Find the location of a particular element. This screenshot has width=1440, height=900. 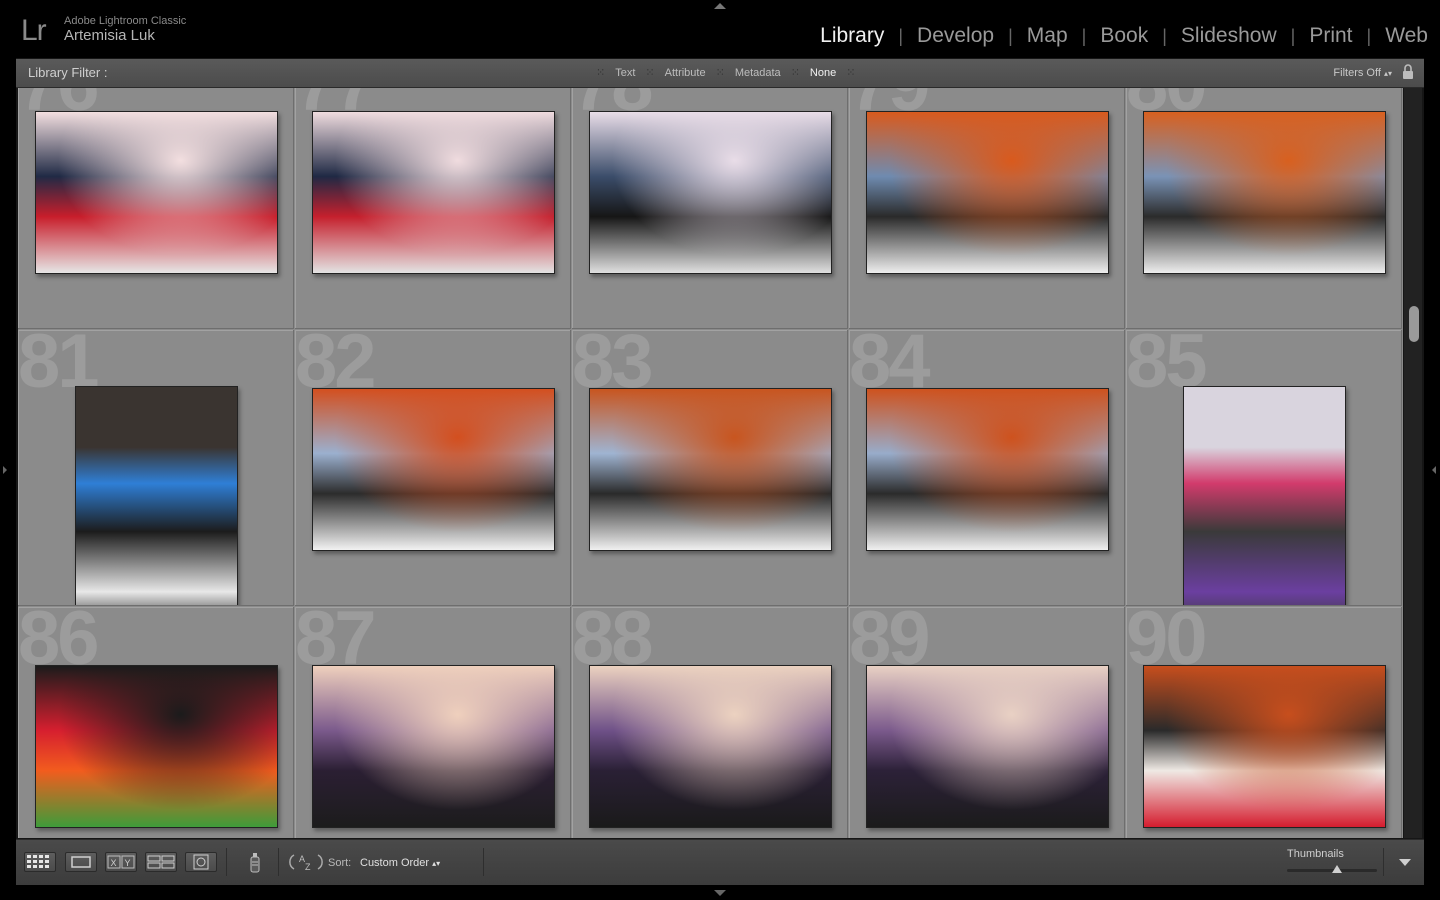

svg-text: Y is located at coordinates (128, 863).